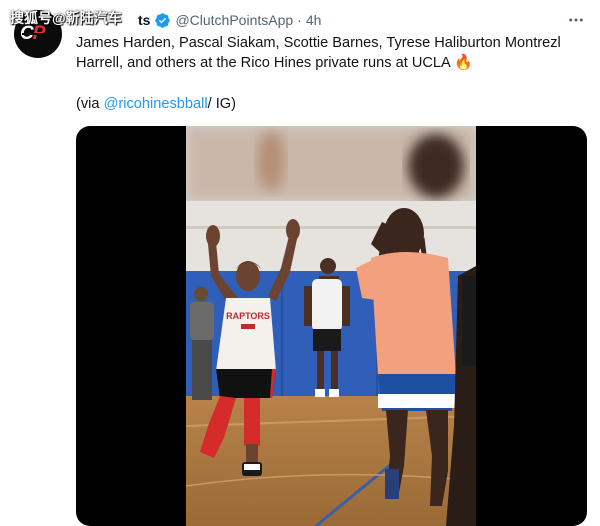  Describe the element at coordinates (463, 62) in the screenshot. I see `fire-emoji: 🔥` at that location.